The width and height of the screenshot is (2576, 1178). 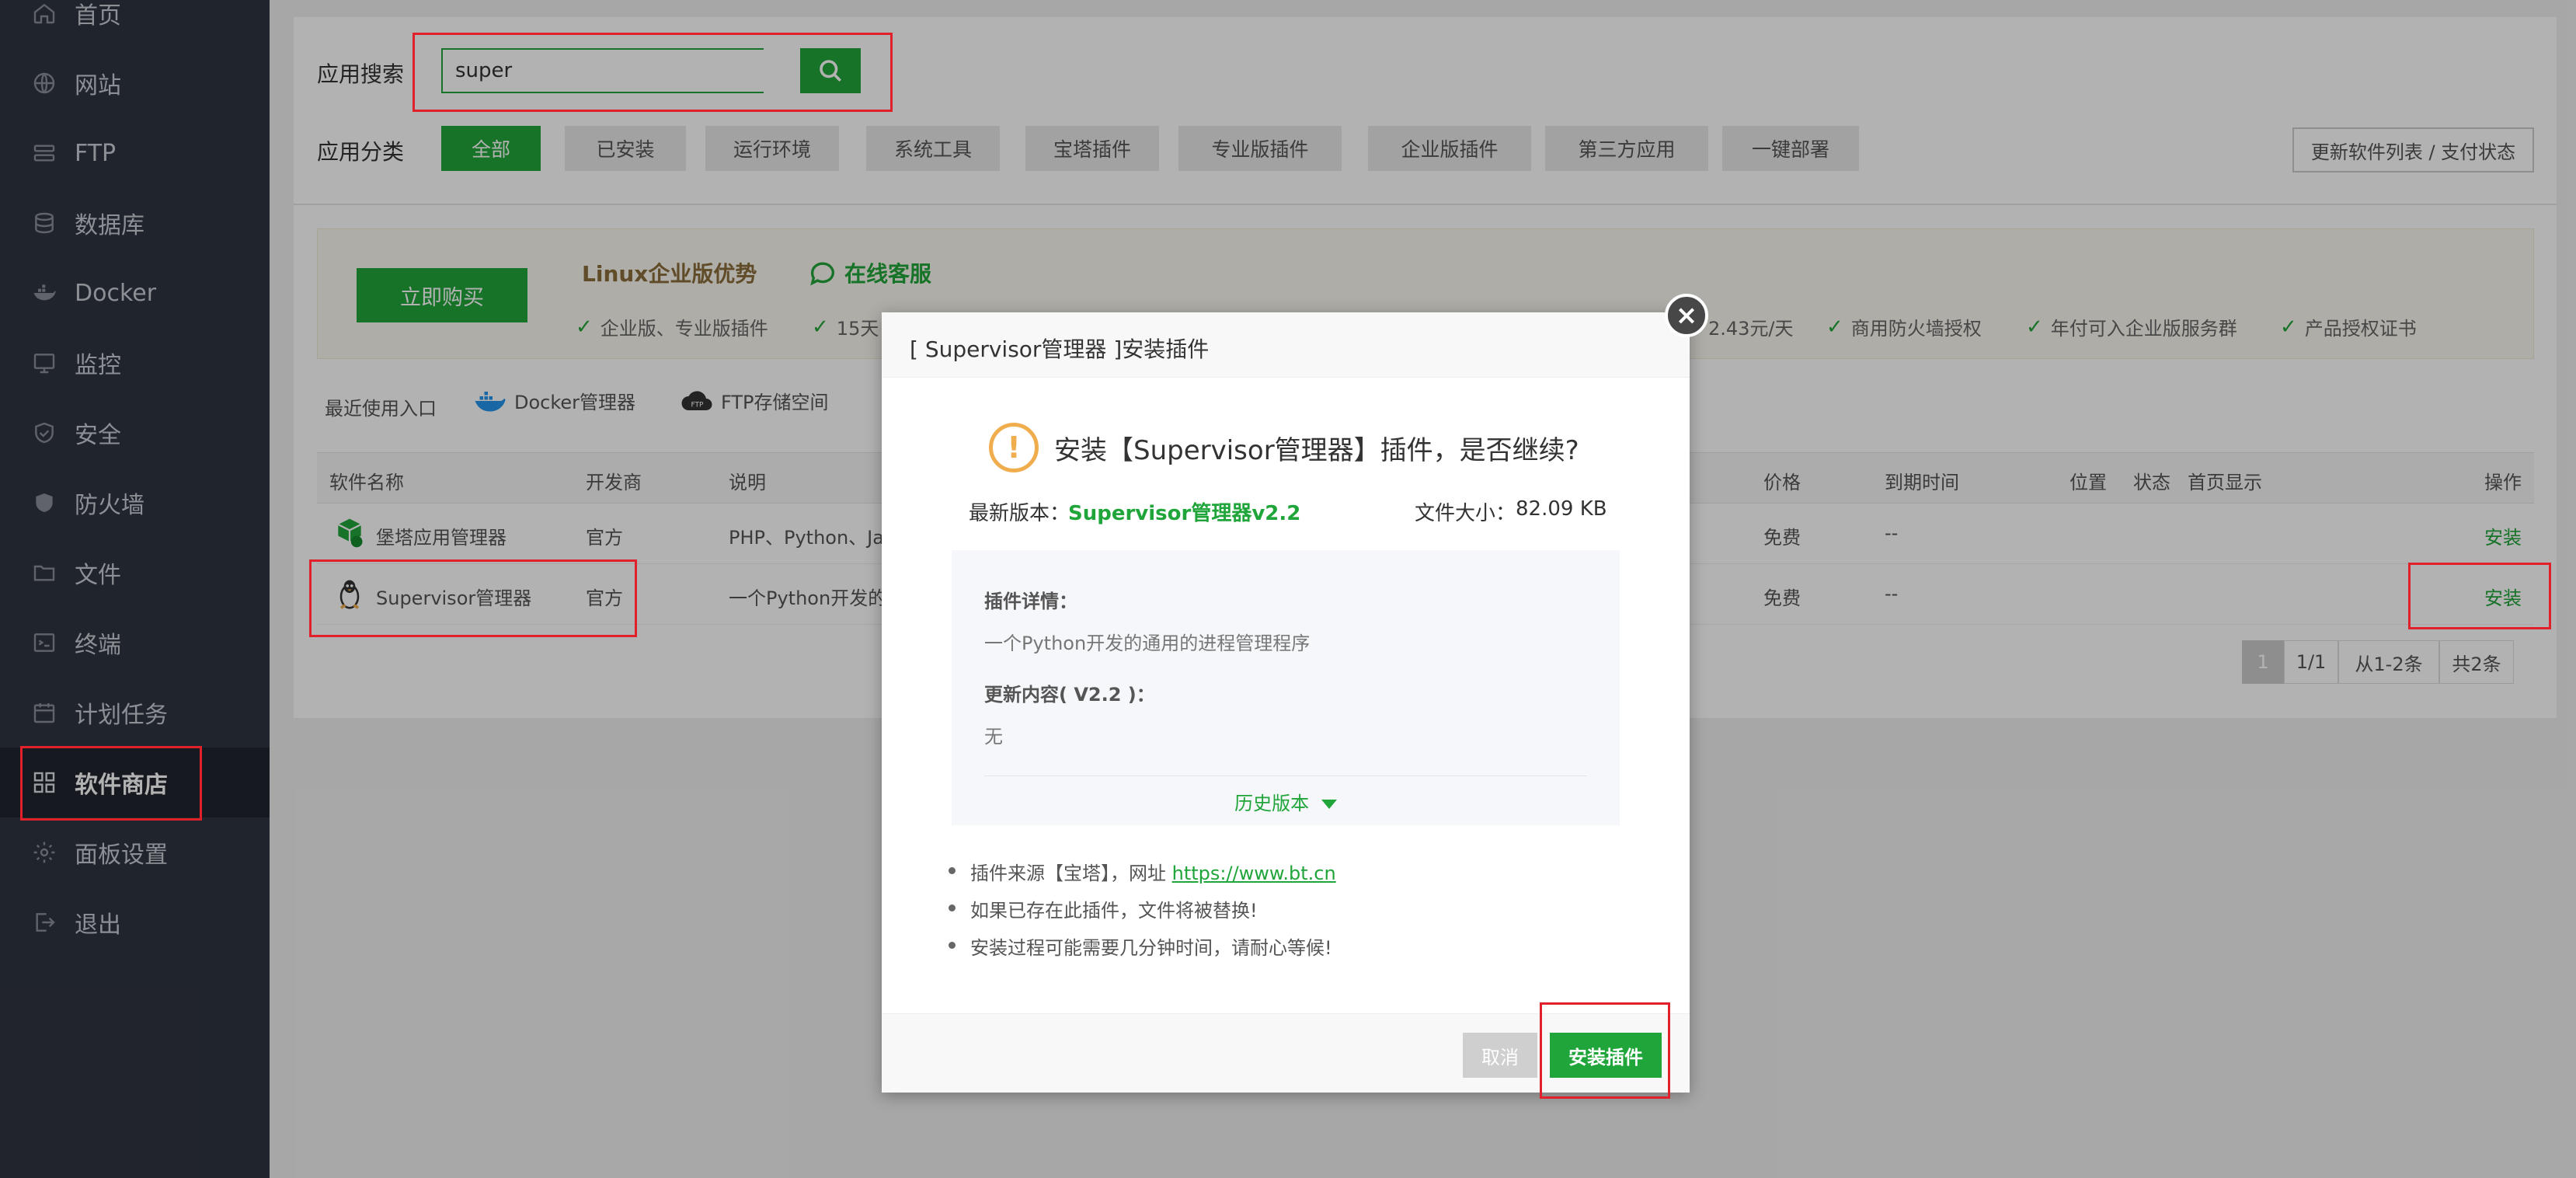 What do you see at coordinates (1329, 804) in the screenshot?
I see `caret-down-icon` at bounding box center [1329, 804].